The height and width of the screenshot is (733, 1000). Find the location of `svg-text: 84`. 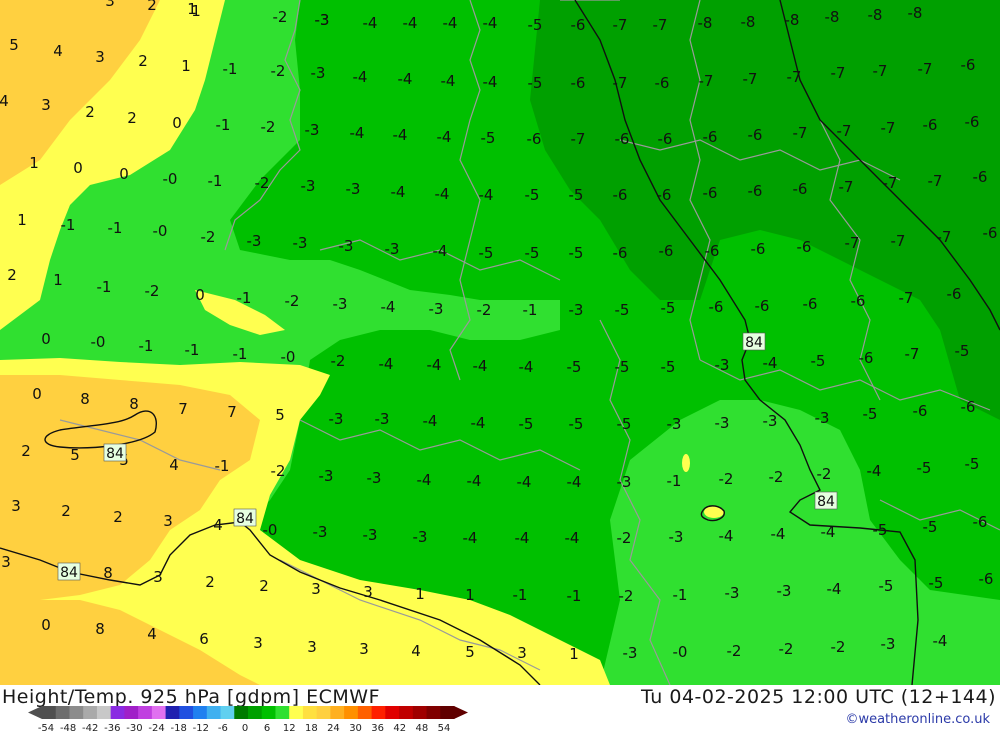

svg-text: 84 is located at coordinates (754, 343).